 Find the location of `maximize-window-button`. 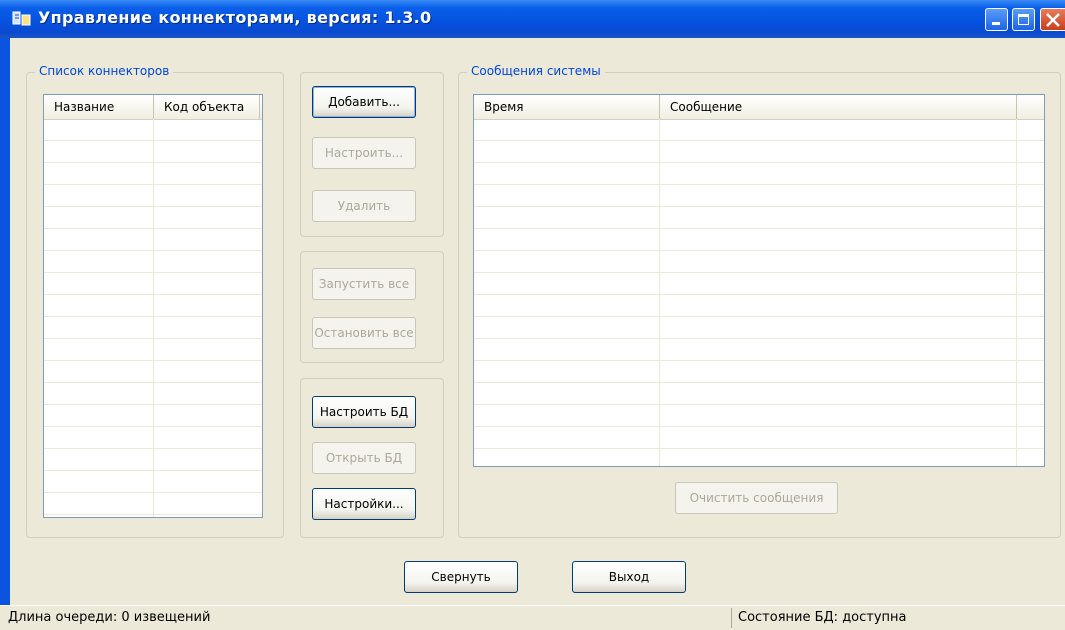

maximize-window-button is located at coordinates (1023, 19).